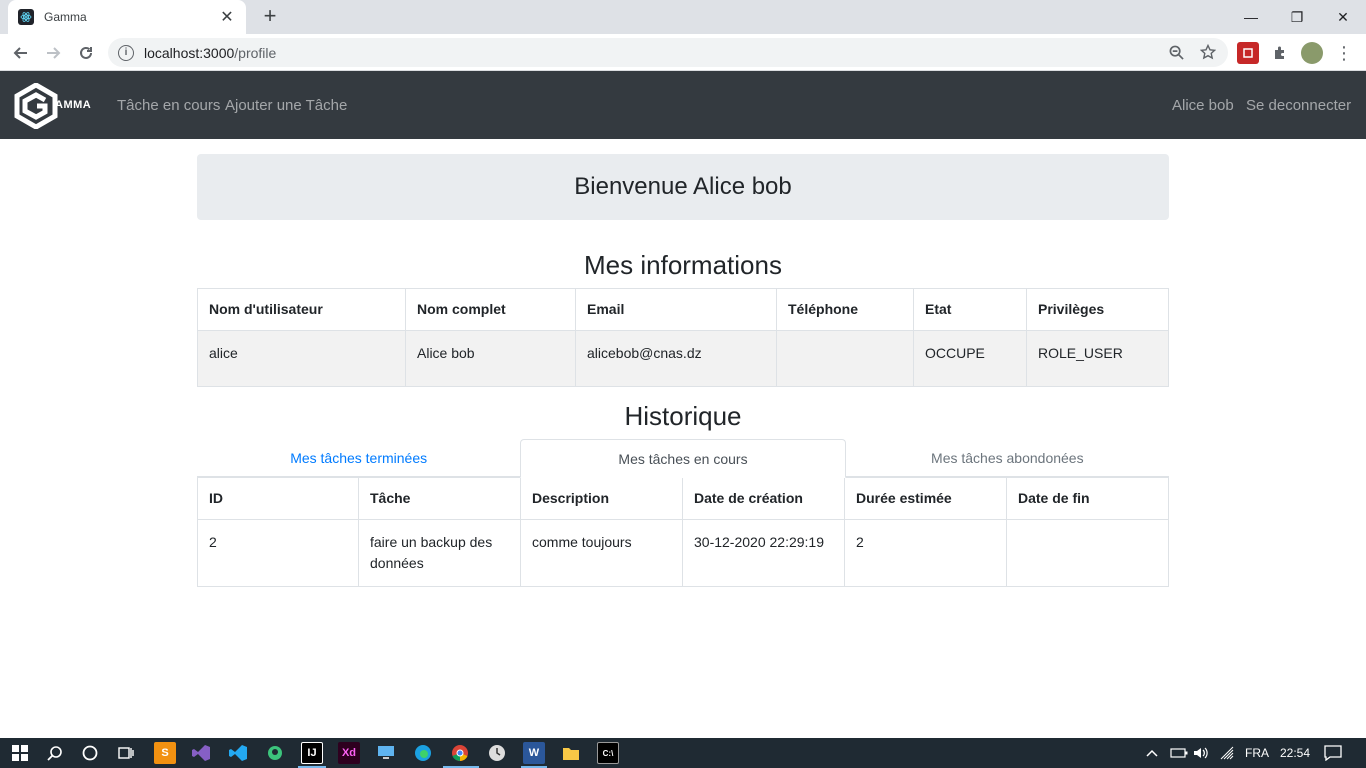 The image size is (1366, 768). Describe the element at coordinates (358, 457) in the screenshot. I see `tab-completed-tasks: Mes tâches terminées` at that location.